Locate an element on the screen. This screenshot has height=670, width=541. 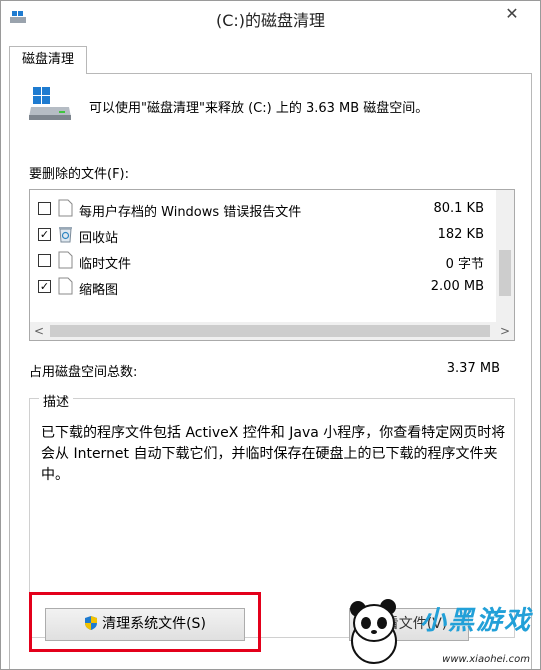
vertical-scroll-thumb is located at coordinates (505, 273).